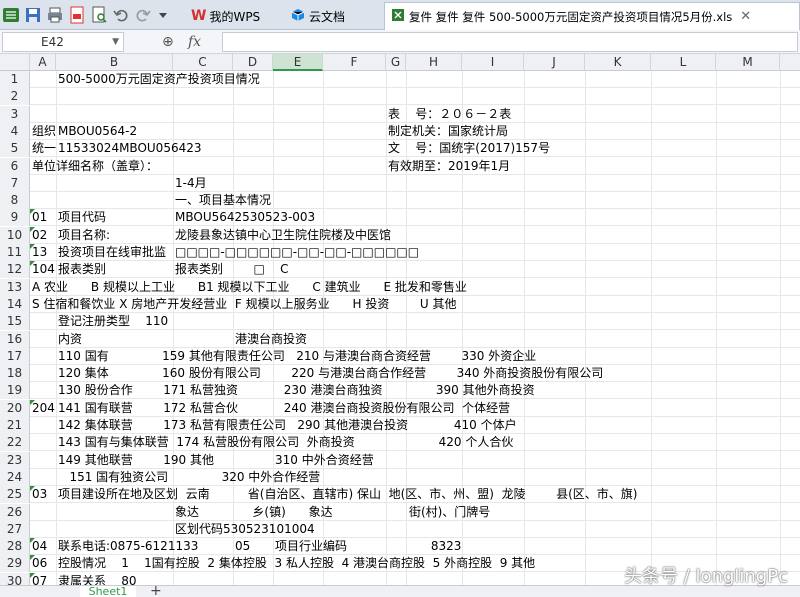  What do you see at coordinates (44, 131) in the screenshot?
I see `cell-a4: 组织` at bounding box center [44, 131].